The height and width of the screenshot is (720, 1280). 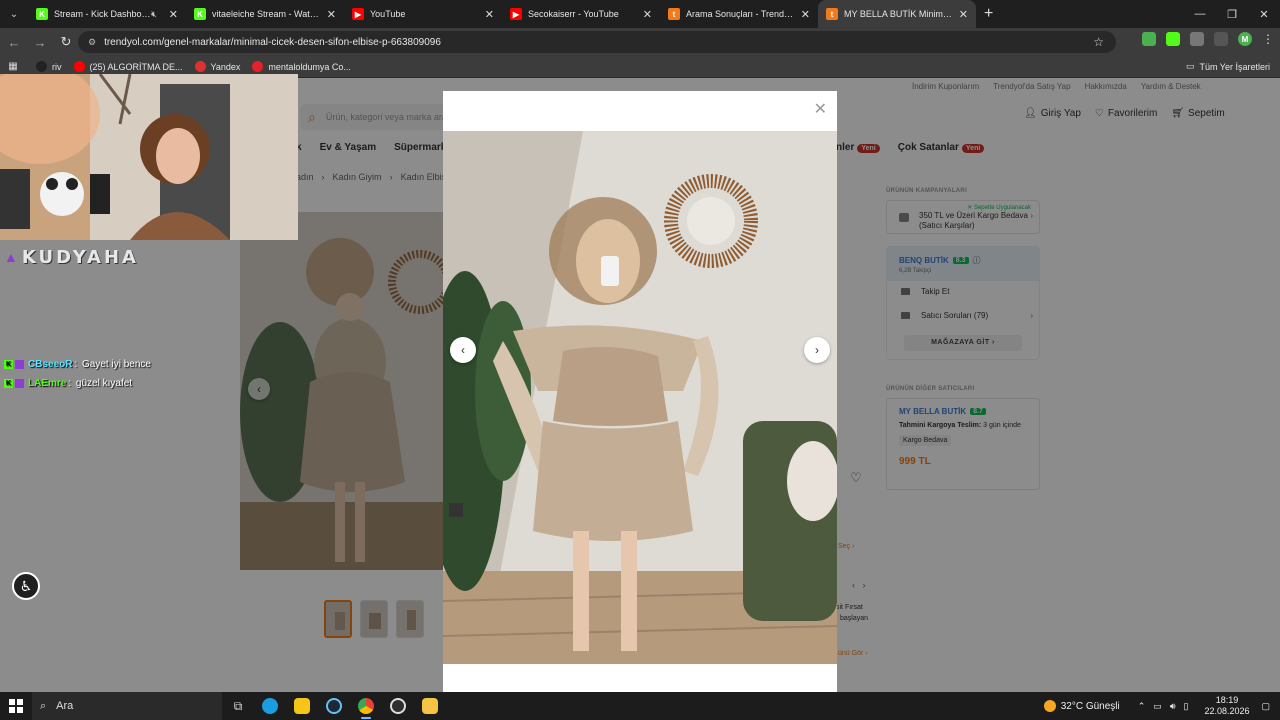 What do you see at coordinates (127, 706) in the screenshot?
I see `taskbar-search: ⌕ Ara` at bounding box center [127, 706].